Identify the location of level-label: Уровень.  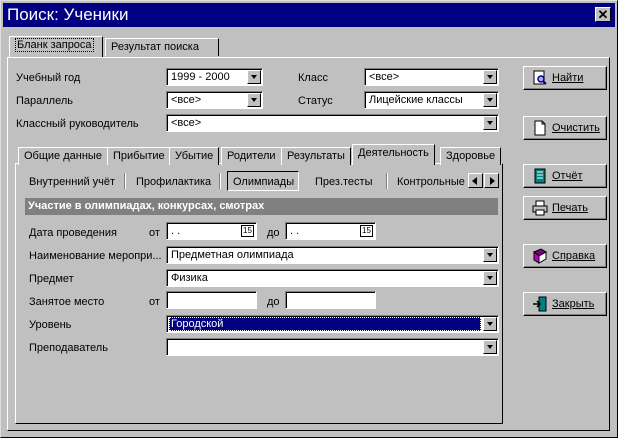
(50, 325).